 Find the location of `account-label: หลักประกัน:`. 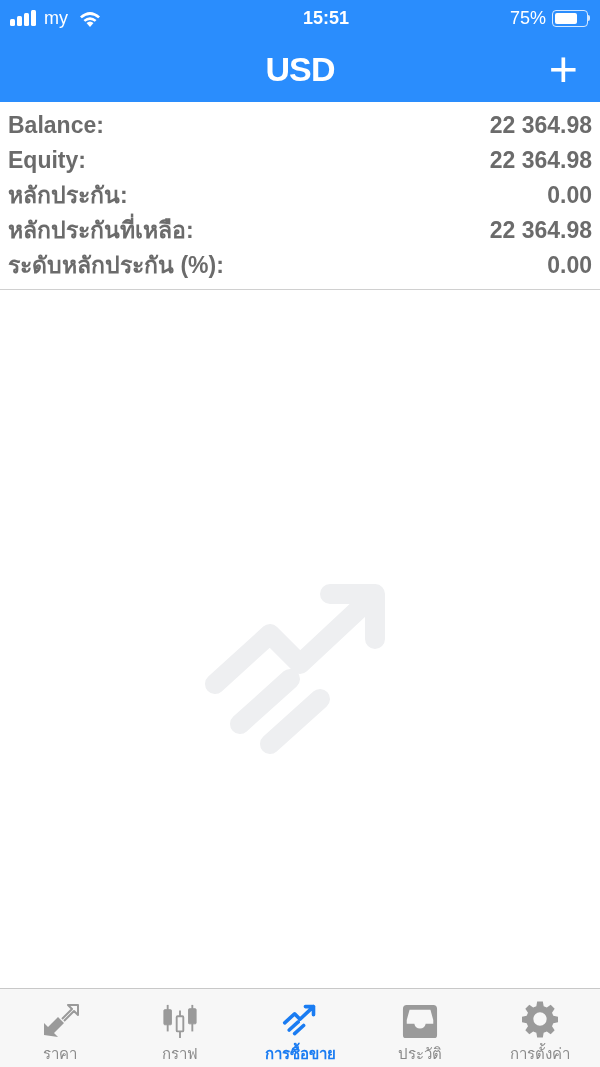

account-label: หลักประกัน: is located at coordinates (68, 196).